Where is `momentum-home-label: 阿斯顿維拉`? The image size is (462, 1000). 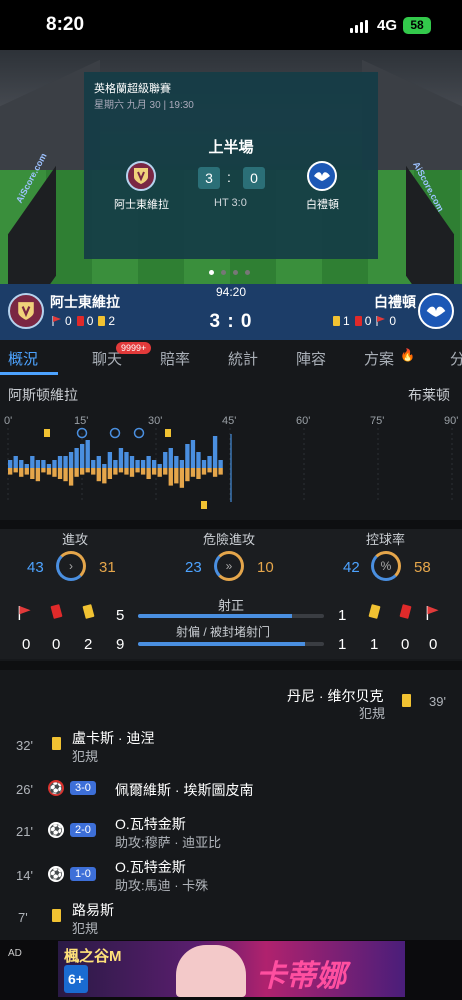
momentum-home-label: 阿斯顿維拉 is located at coordinates (43, 395).